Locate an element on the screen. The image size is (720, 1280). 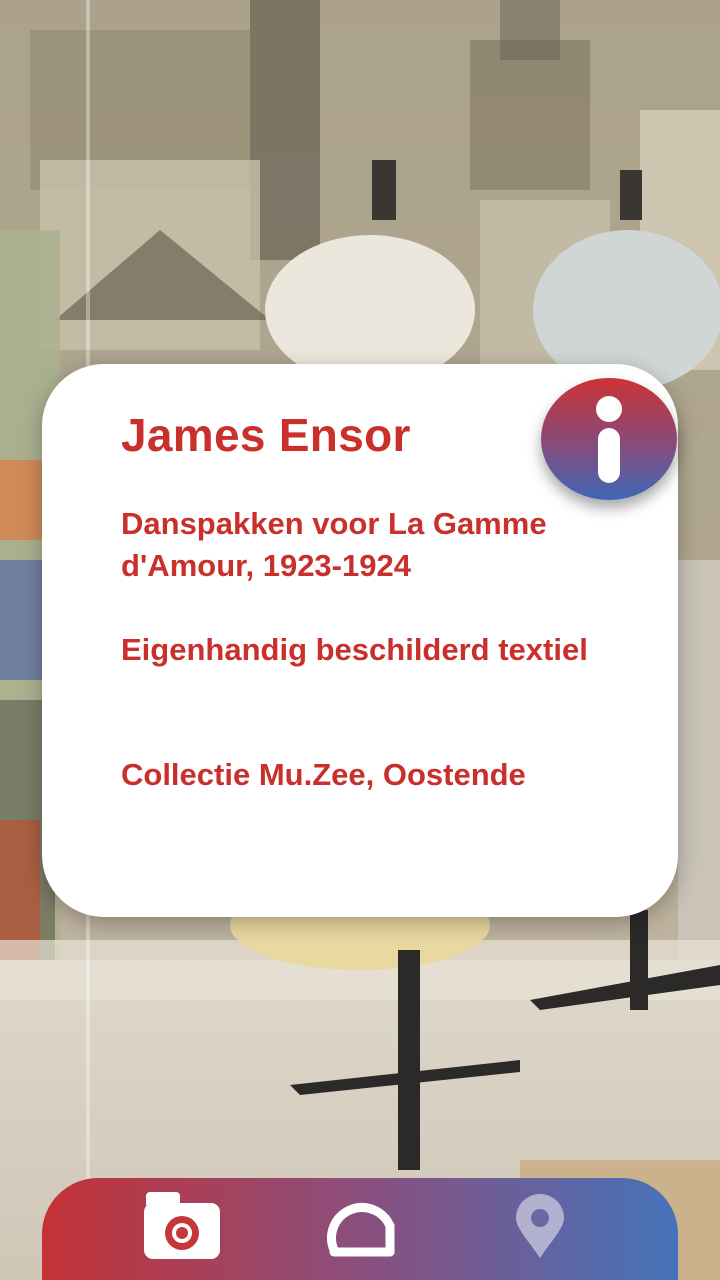
artwork-collection: Collectie Mu.Zee, Oostende is located at coordinates (323, 774).